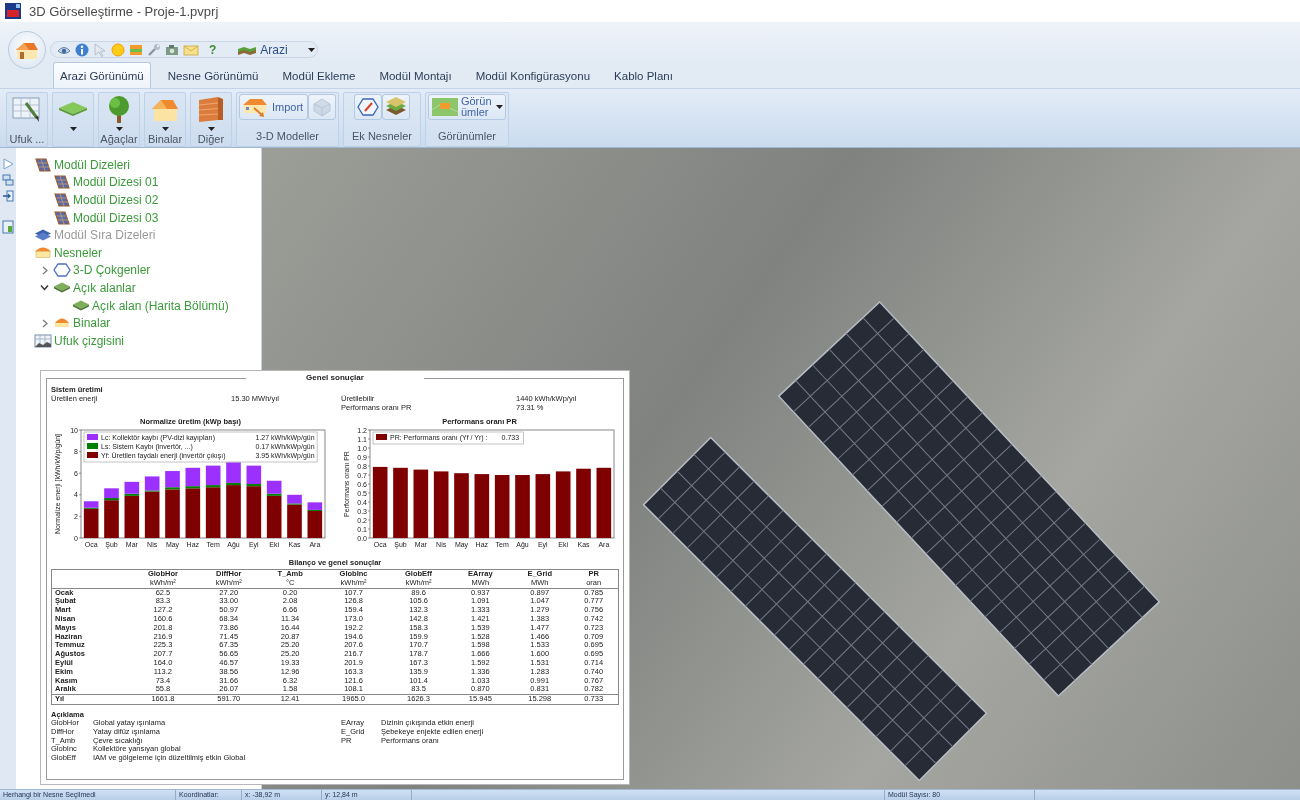  I want to click on caret-icon, so click(312, 49).